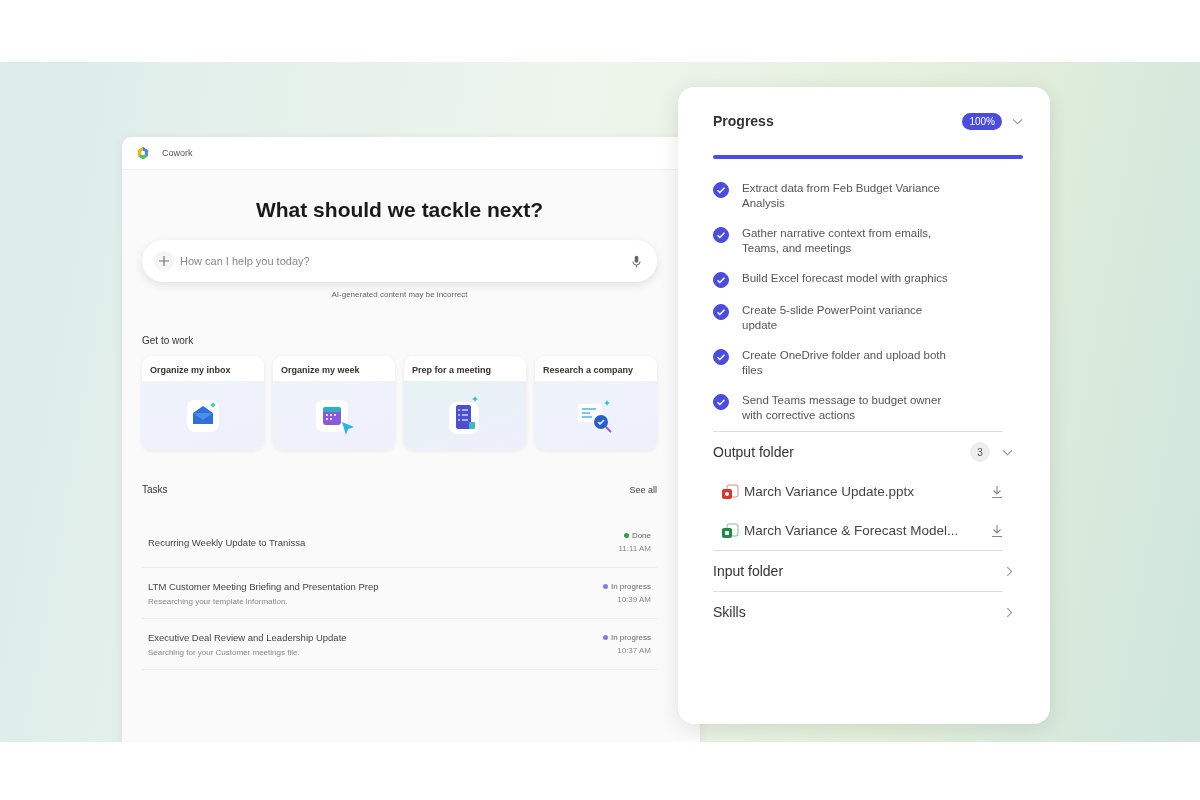 The width and height of the screenshot is (1200, 800). What do you see at coordinates (399, 542) in the screenshot?
I see `task-row: Recurring Weekly Update to Tranissa Done 11:11 AM` at bounding box center [399, 542].